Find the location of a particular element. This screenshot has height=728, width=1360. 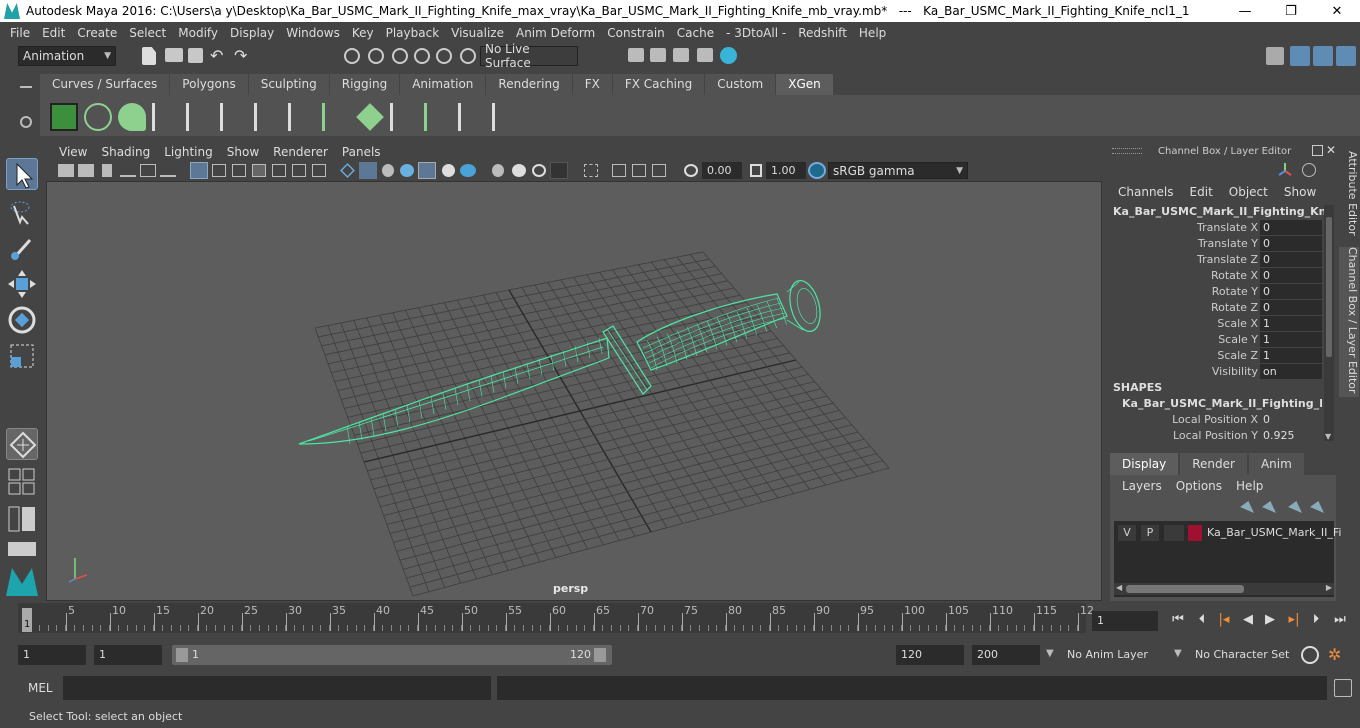

single-view-layout-icon is located at coordinates (22, 549).